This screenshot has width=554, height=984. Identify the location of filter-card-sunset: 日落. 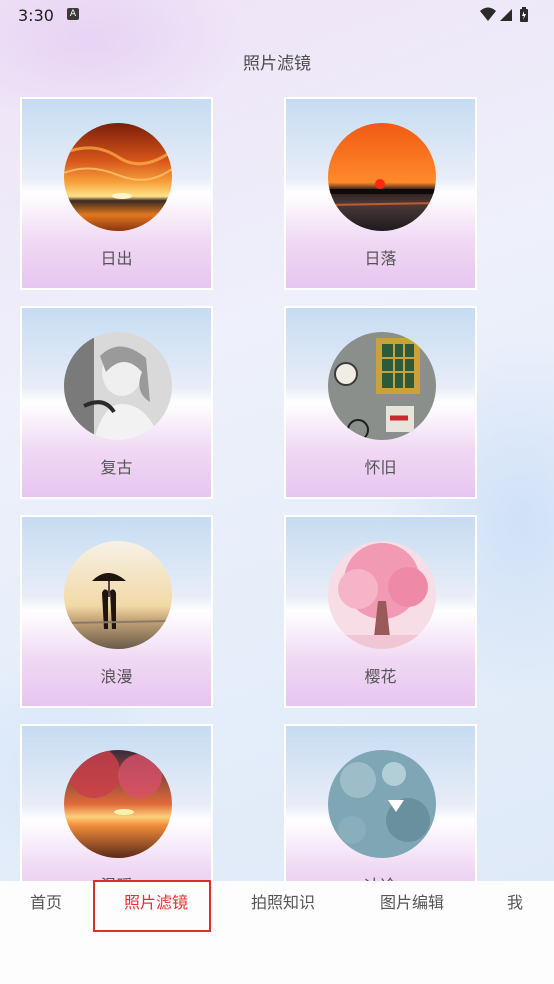
(380, 193).